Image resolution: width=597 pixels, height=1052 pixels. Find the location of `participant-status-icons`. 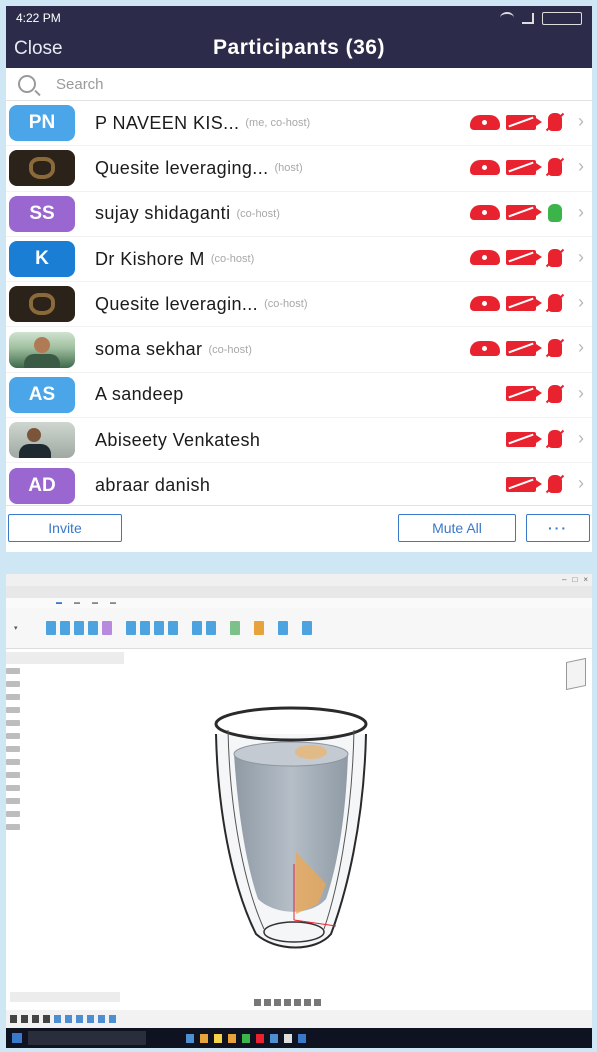

participant-status-icons is located at coordinates (516, 122).